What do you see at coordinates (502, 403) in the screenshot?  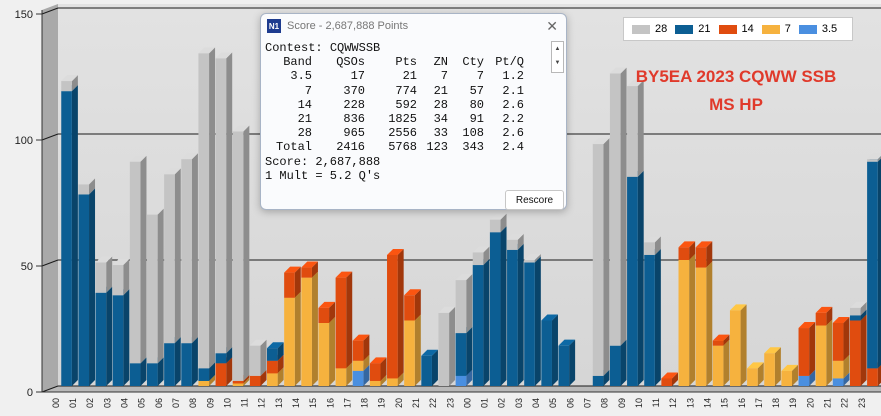 I see `x-tick-label: 02` at bounding box center [502, 403].